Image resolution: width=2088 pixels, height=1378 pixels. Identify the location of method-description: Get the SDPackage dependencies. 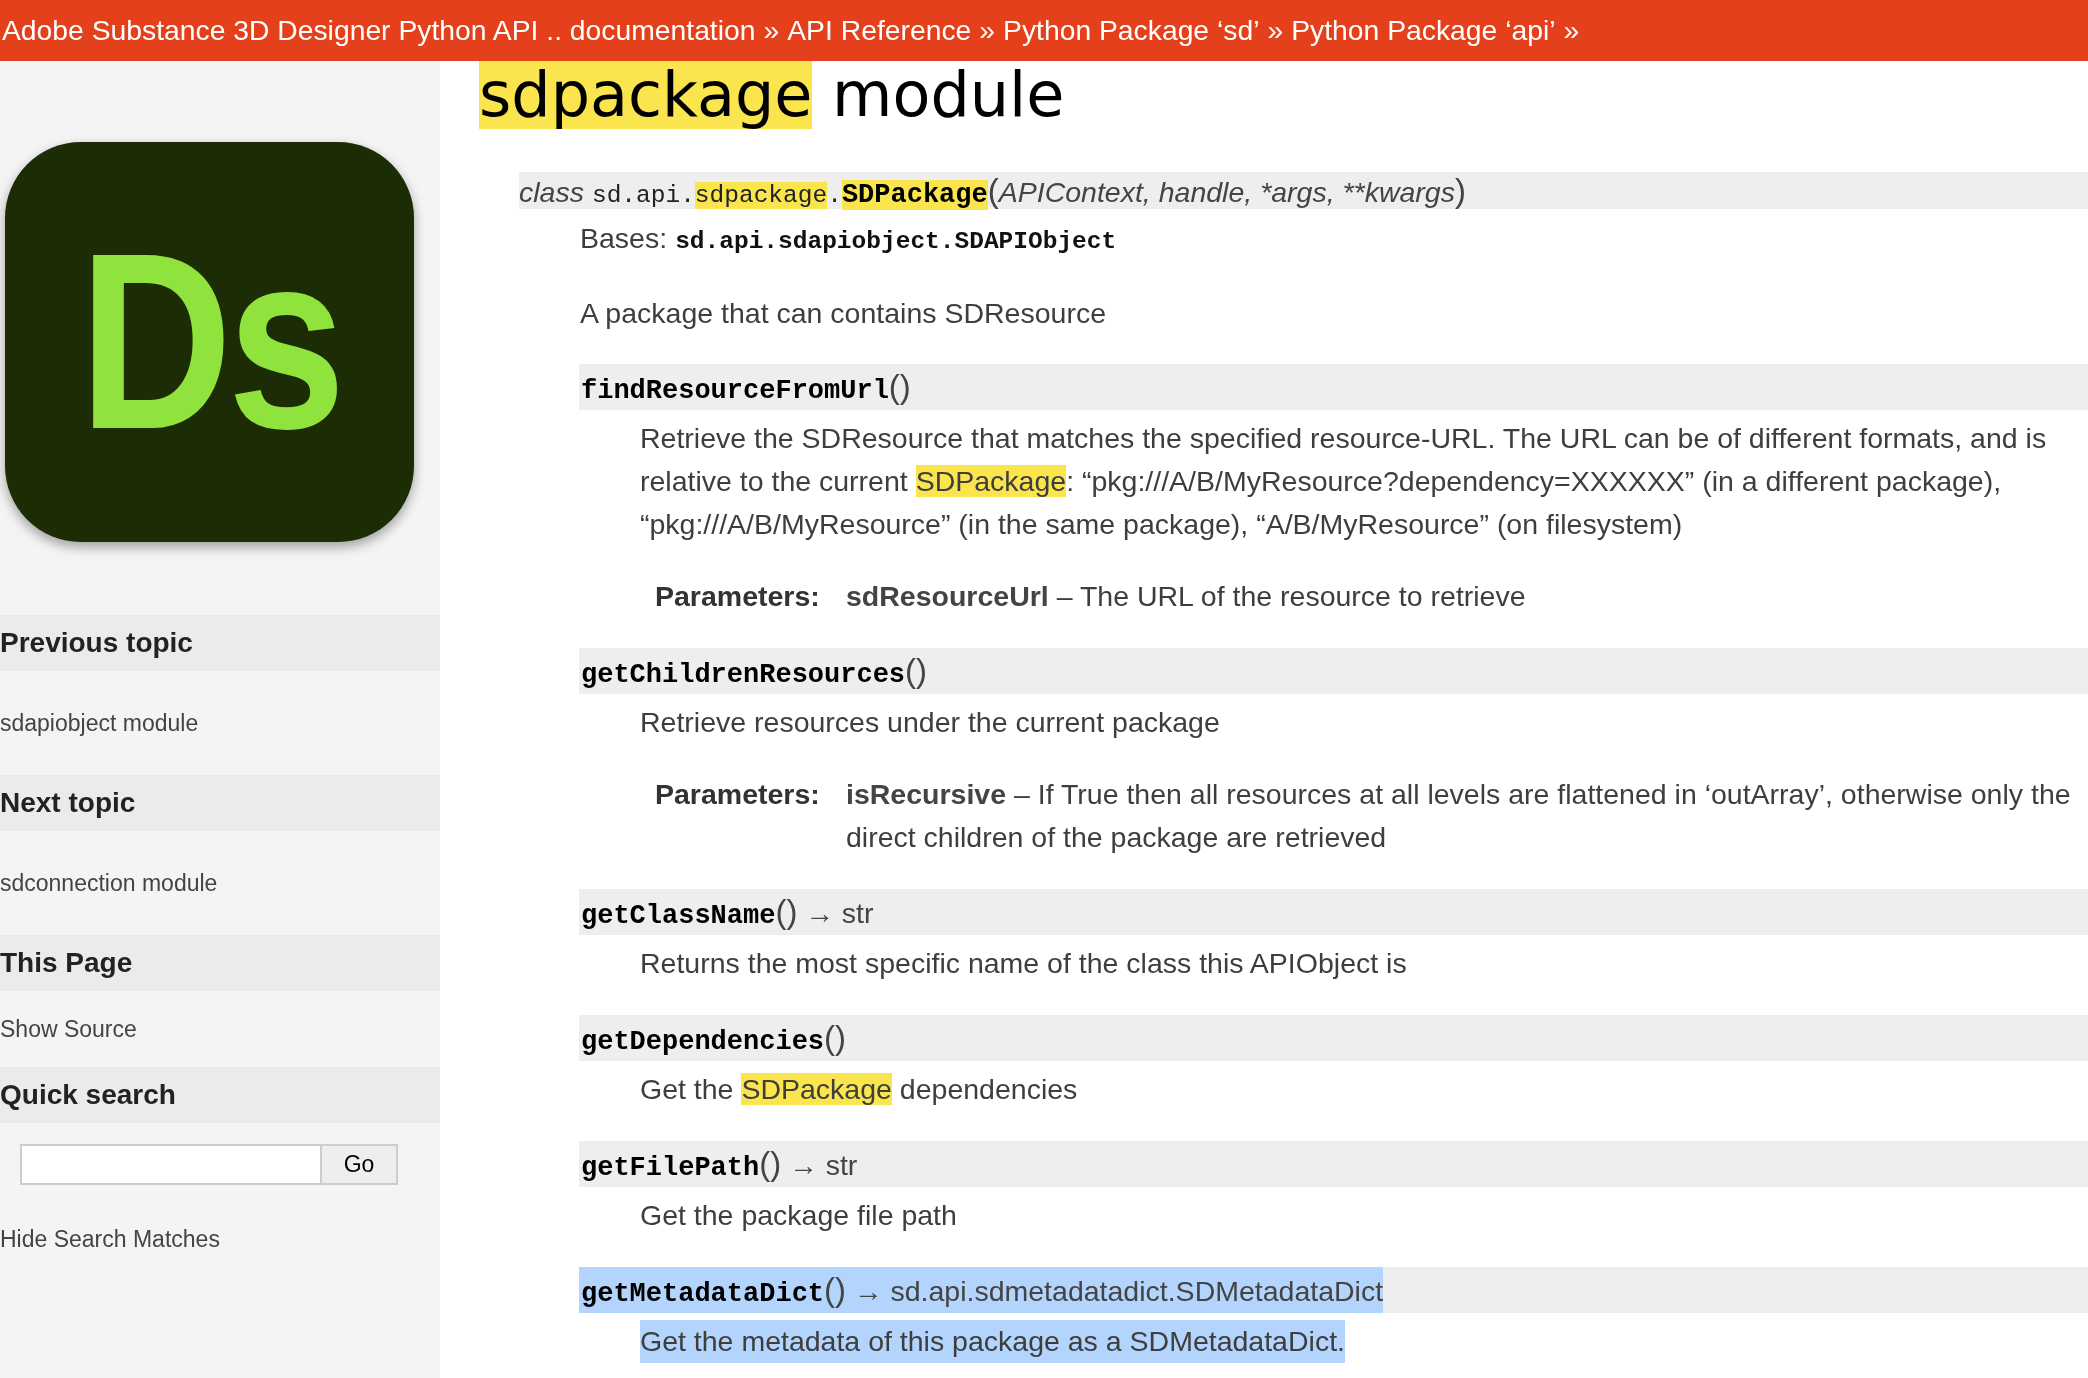
(859, 1089).